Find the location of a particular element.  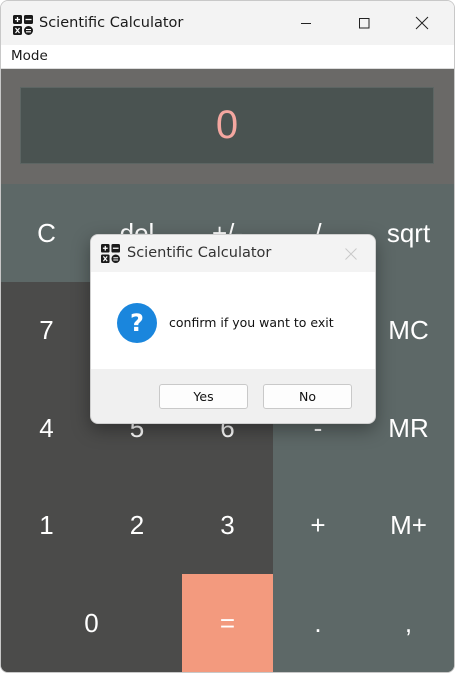

memory-clear-button: MC is located at coordinates (408, 330).